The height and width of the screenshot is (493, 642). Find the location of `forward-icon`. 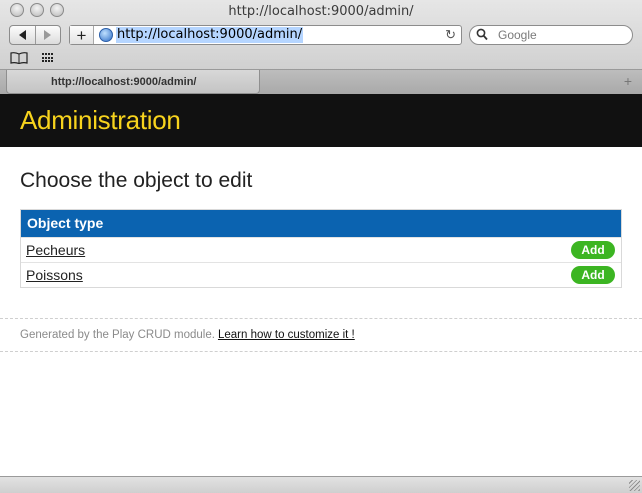

forward-icon is located at coordinates (48, 35).